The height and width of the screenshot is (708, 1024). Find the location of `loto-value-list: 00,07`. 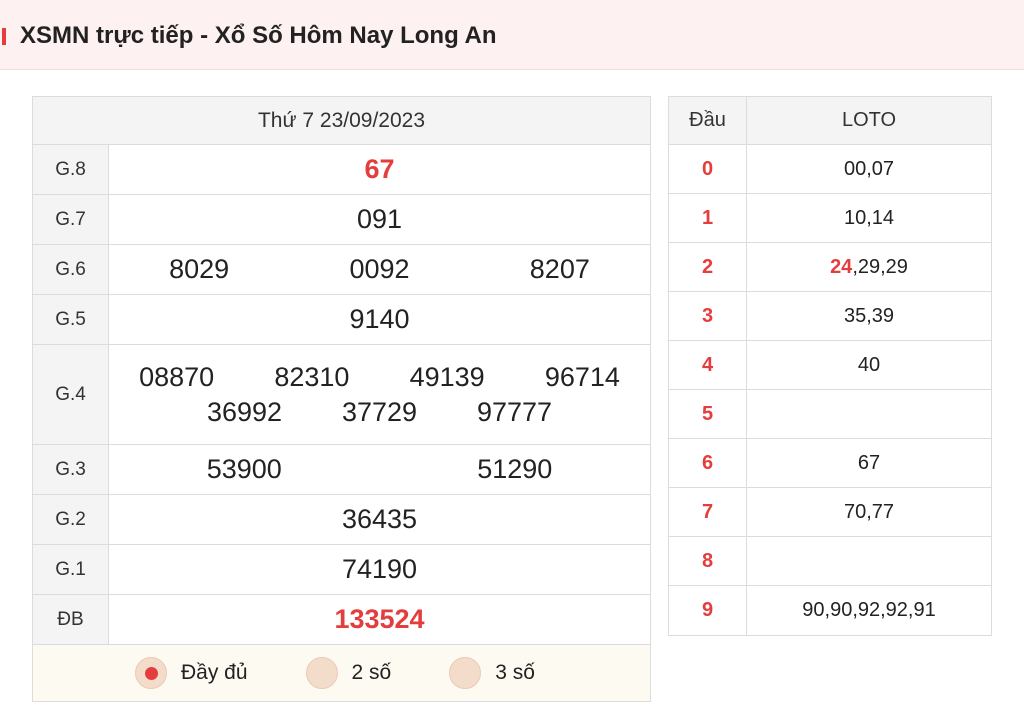

loto-value-list: 00,07 is located at coordinates (869, 168).